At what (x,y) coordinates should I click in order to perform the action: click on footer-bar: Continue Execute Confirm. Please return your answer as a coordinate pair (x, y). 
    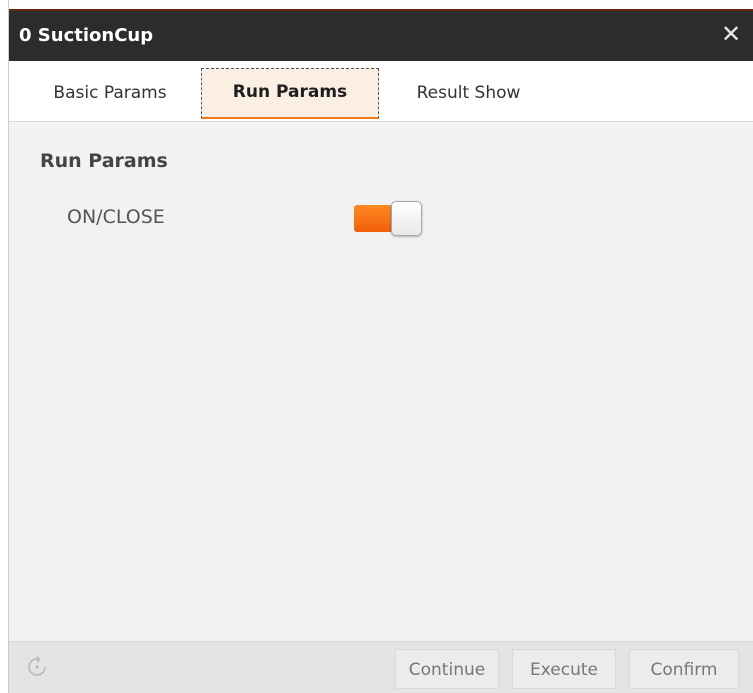
    Looking at the image, I should click on (381, 667).